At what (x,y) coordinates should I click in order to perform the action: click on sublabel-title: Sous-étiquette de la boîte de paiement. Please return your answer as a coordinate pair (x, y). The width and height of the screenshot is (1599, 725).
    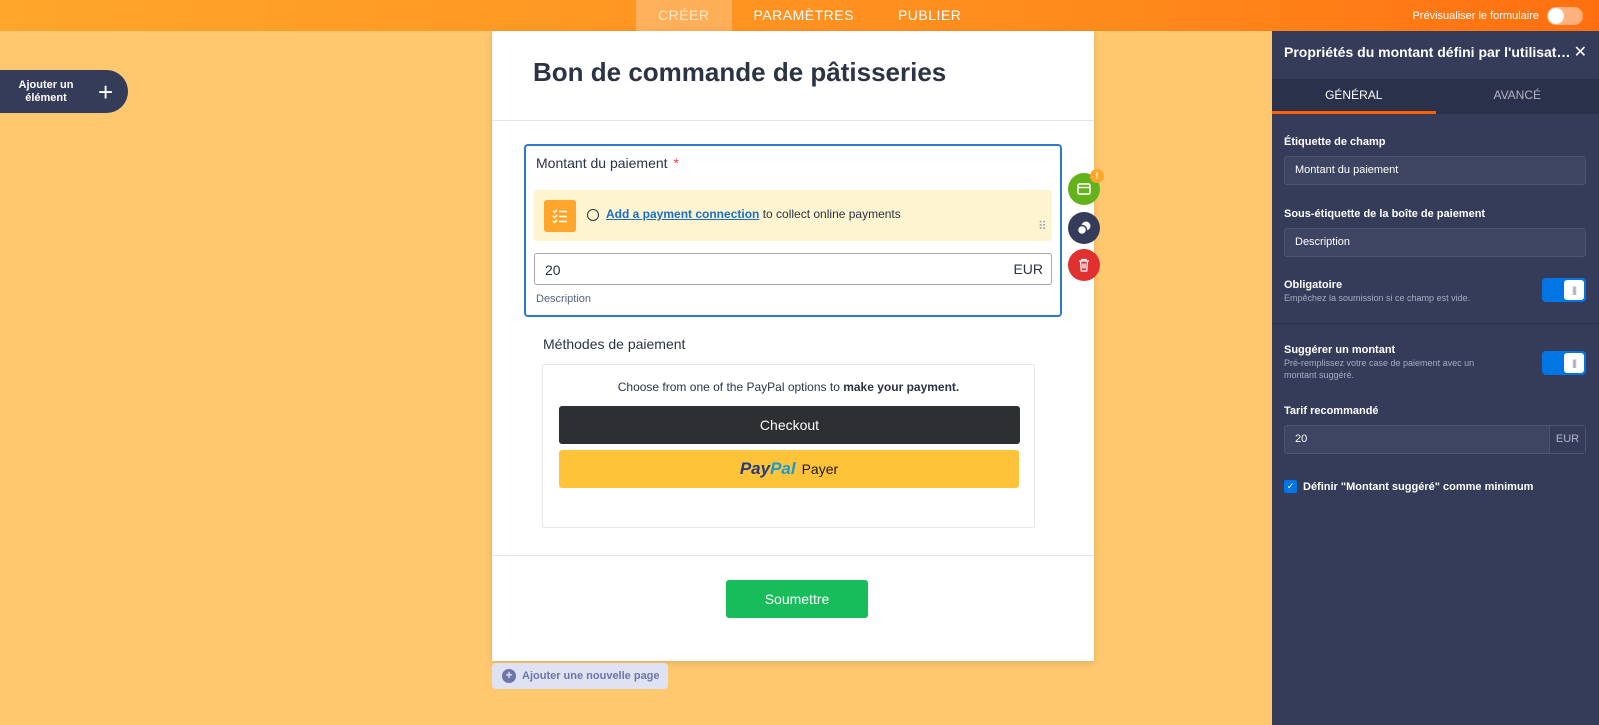
    Looking at the image, I should click on (1385, 214).